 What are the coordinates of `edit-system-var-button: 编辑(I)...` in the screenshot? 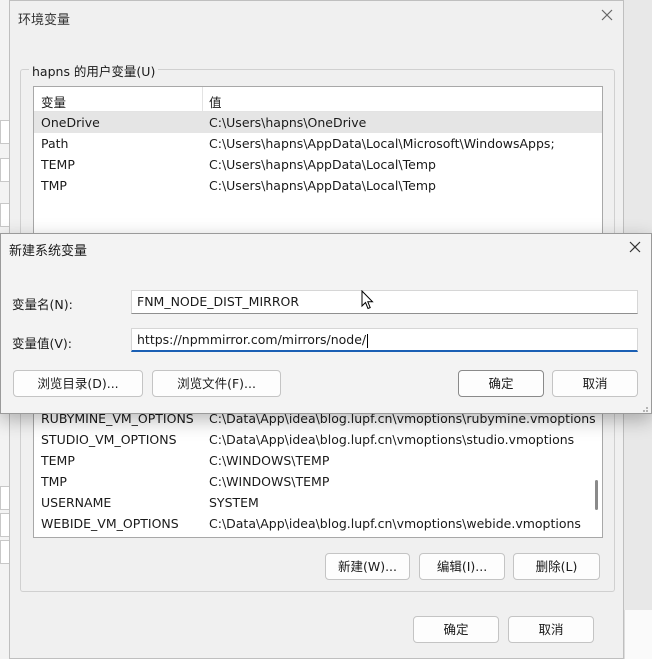 It's located at (462, 566).